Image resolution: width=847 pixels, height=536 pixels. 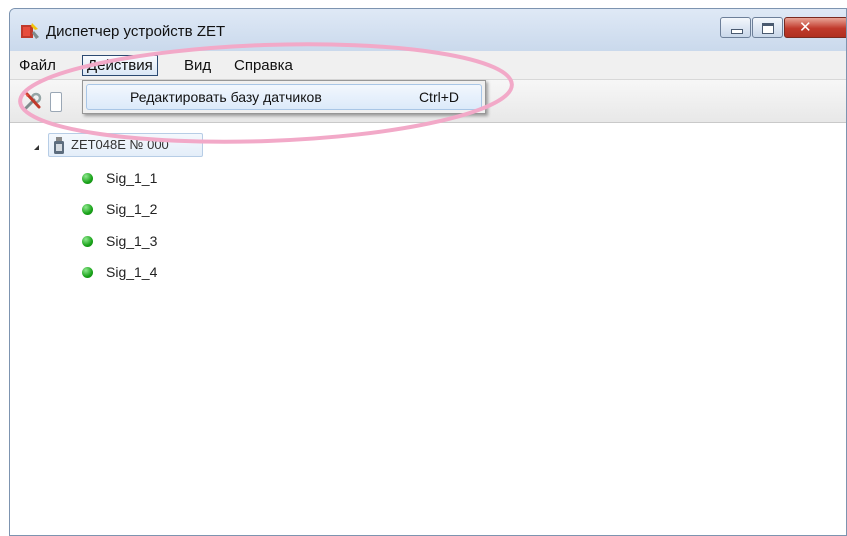 What do you see at coordinates (805, 27) in the screenshot?
I see `close-icon: ✕` at bounding box center [805, 27].